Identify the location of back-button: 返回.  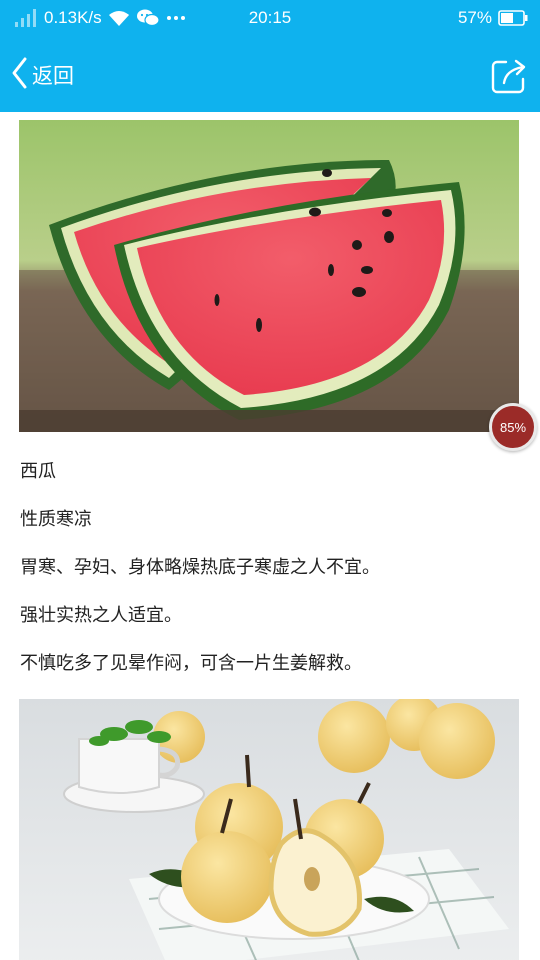
(42, 75).